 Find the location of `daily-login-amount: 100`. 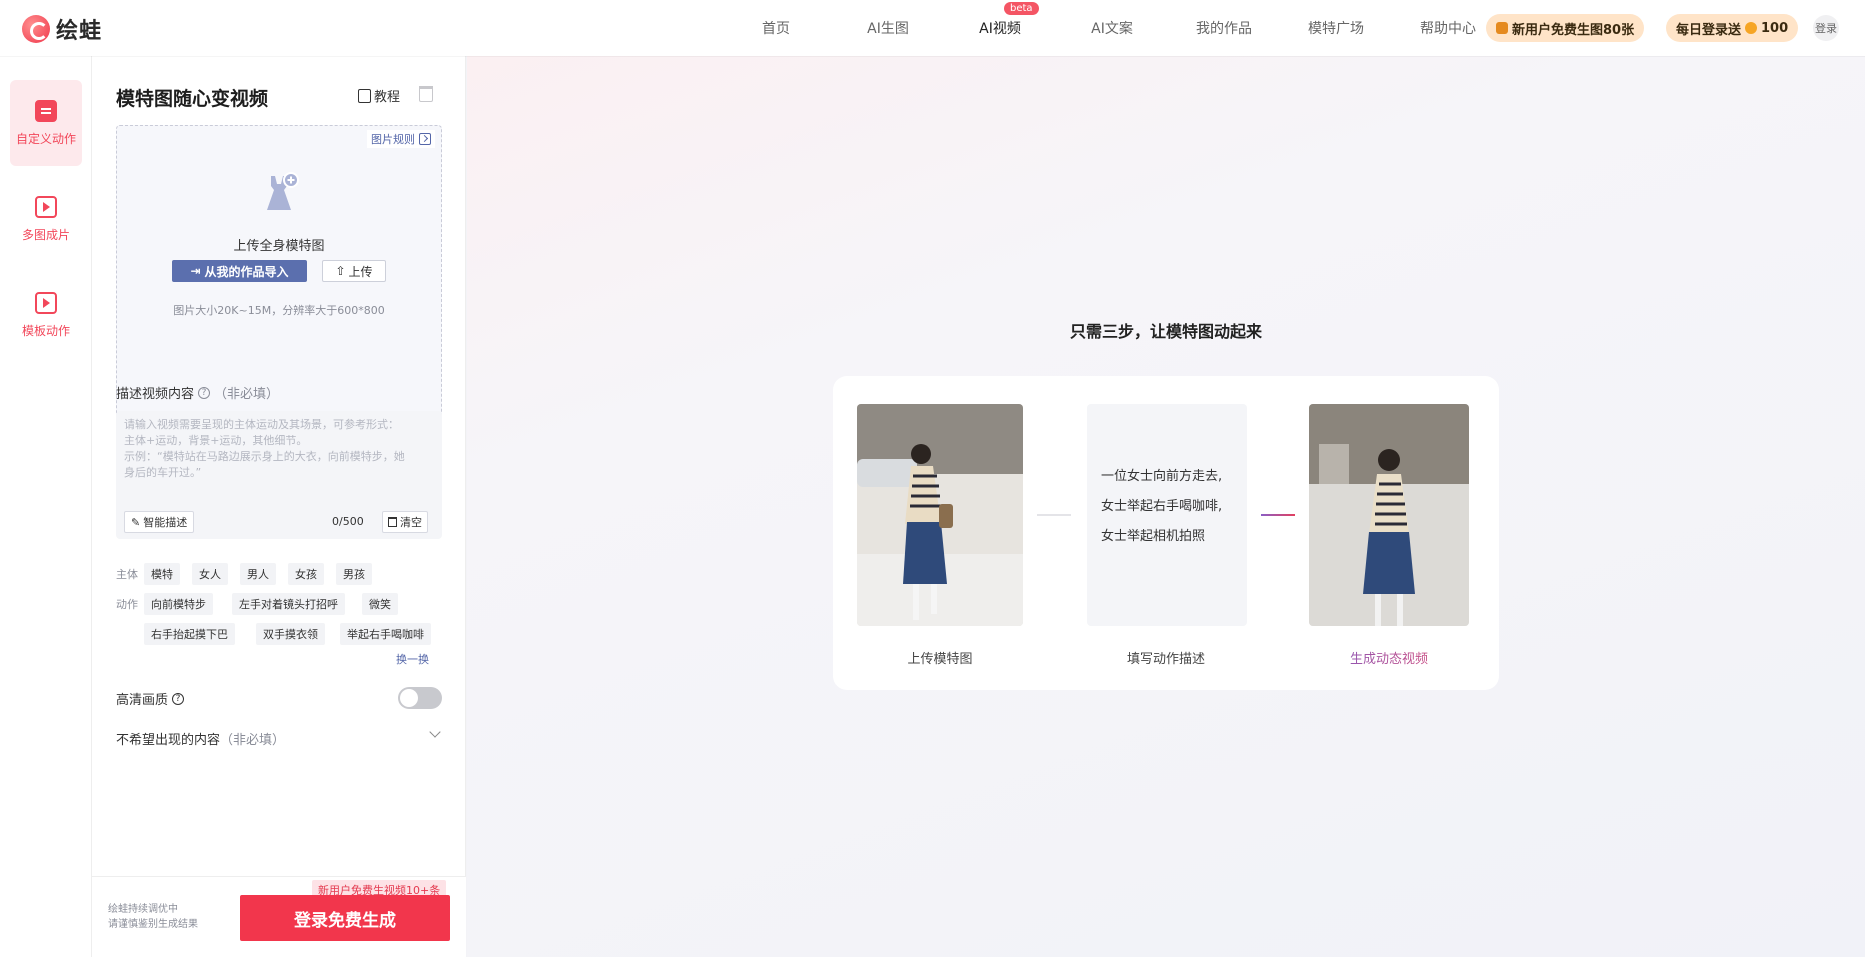

daily-login-amount: 100 is located at coordinates (1775, 28).